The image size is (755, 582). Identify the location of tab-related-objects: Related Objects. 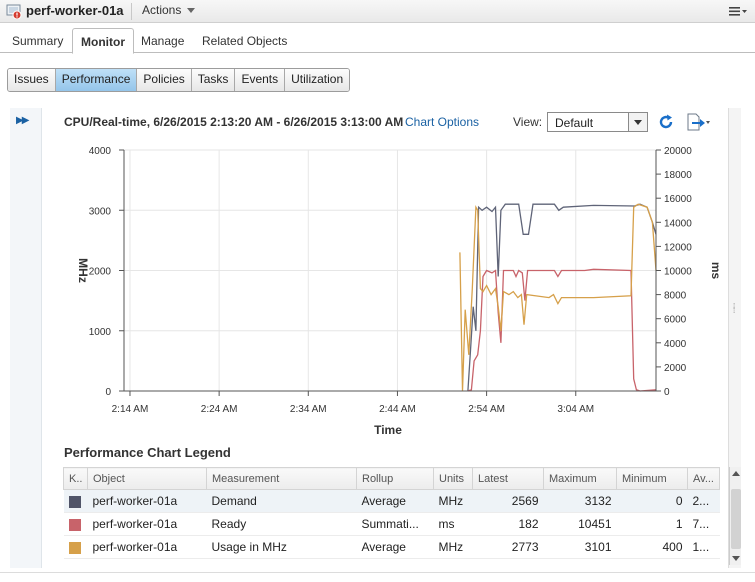
(244, 42).